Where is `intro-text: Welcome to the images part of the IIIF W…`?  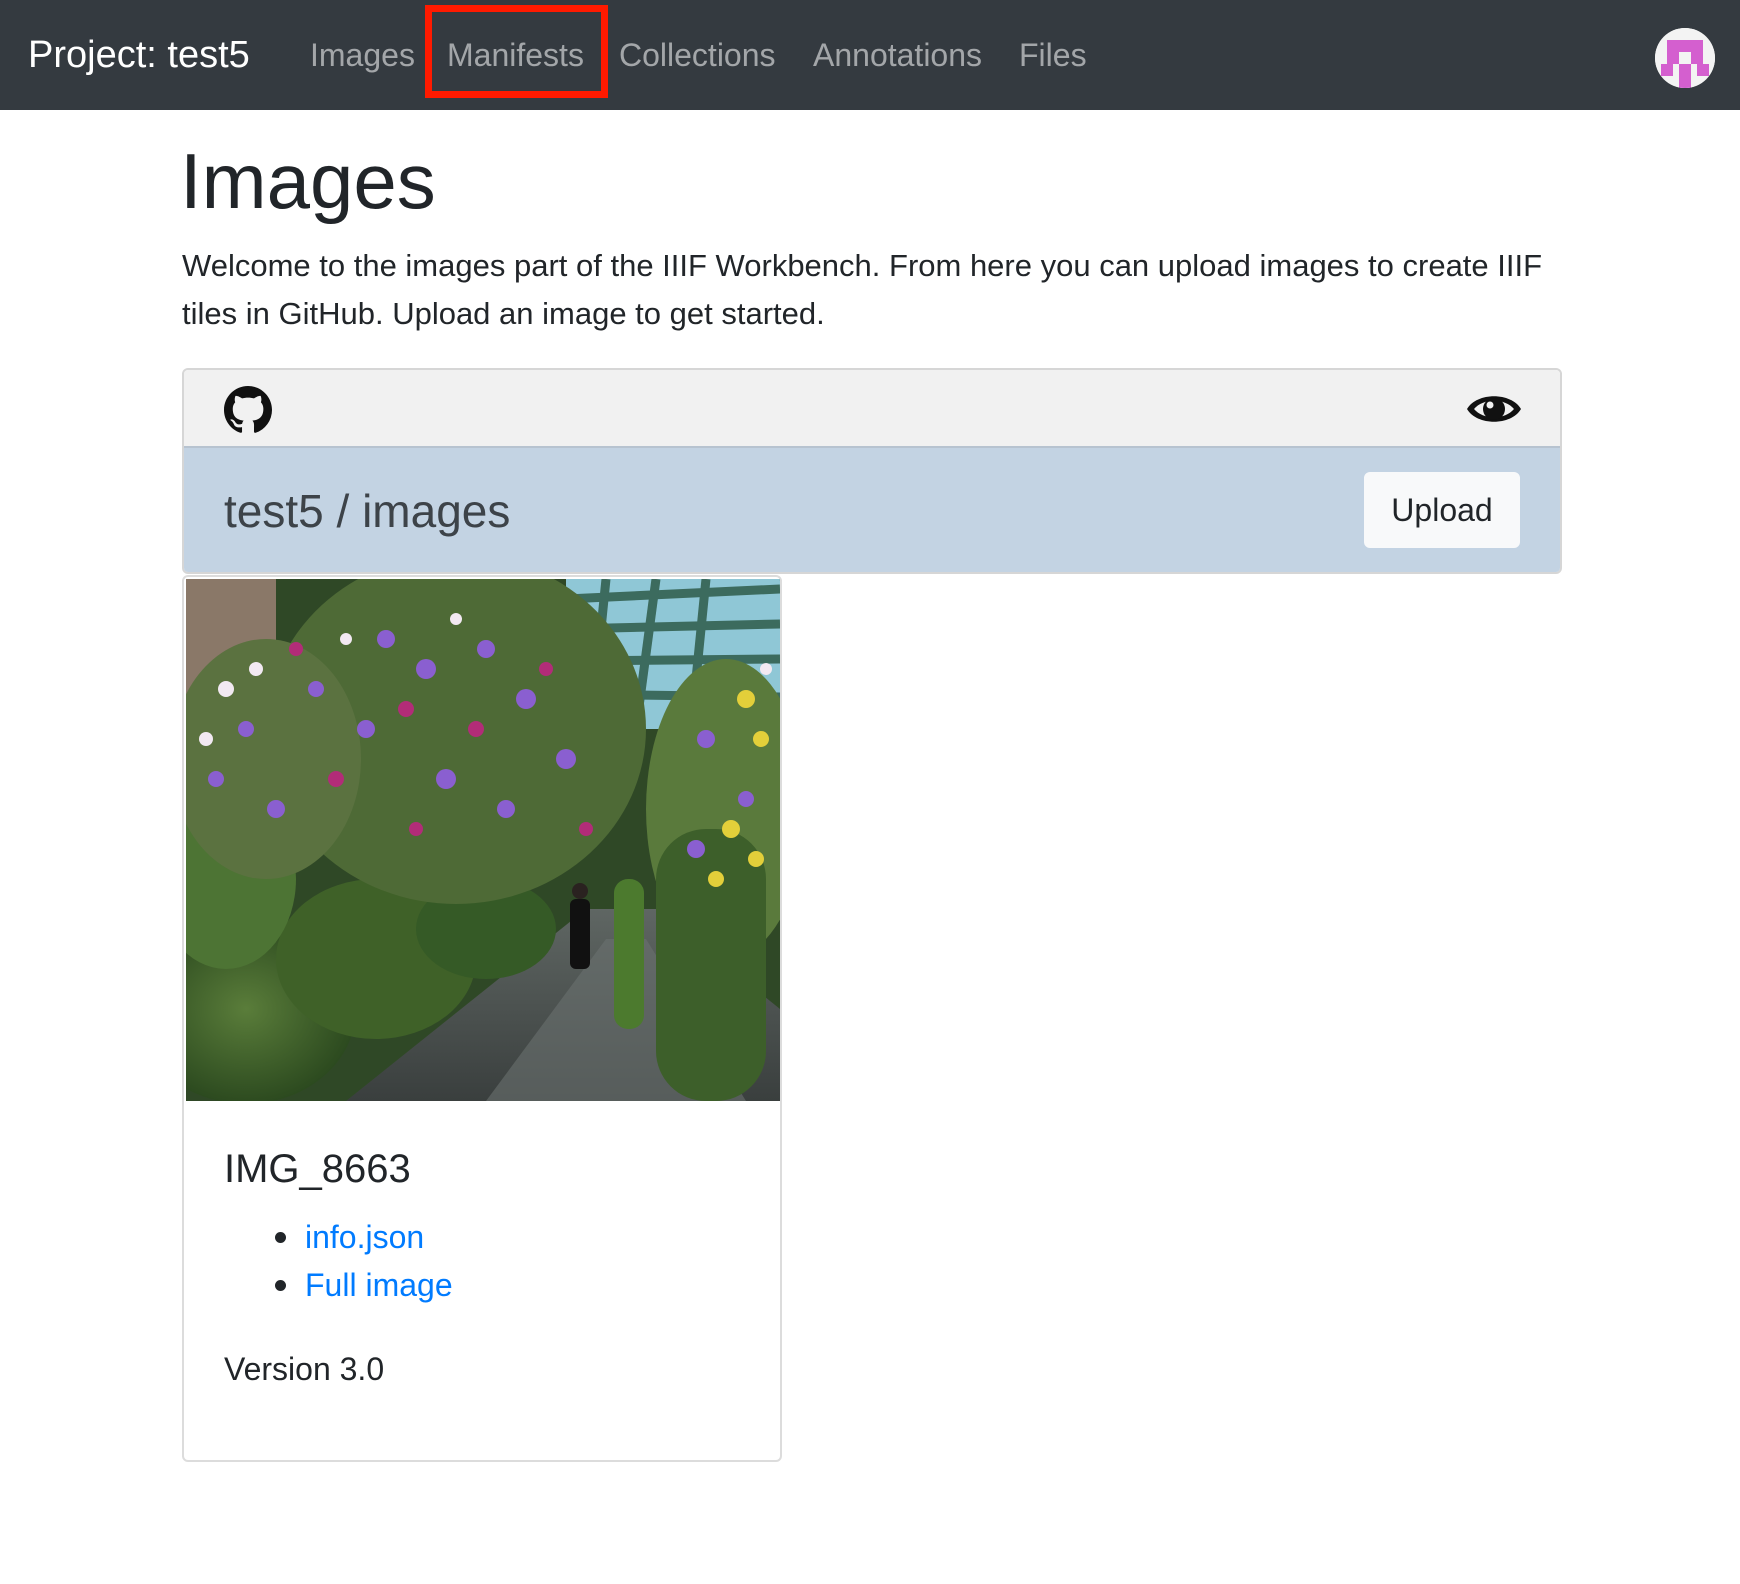
intro-text: Welcome to the images part of the IIIF W… is located at coordinates (862, 289).